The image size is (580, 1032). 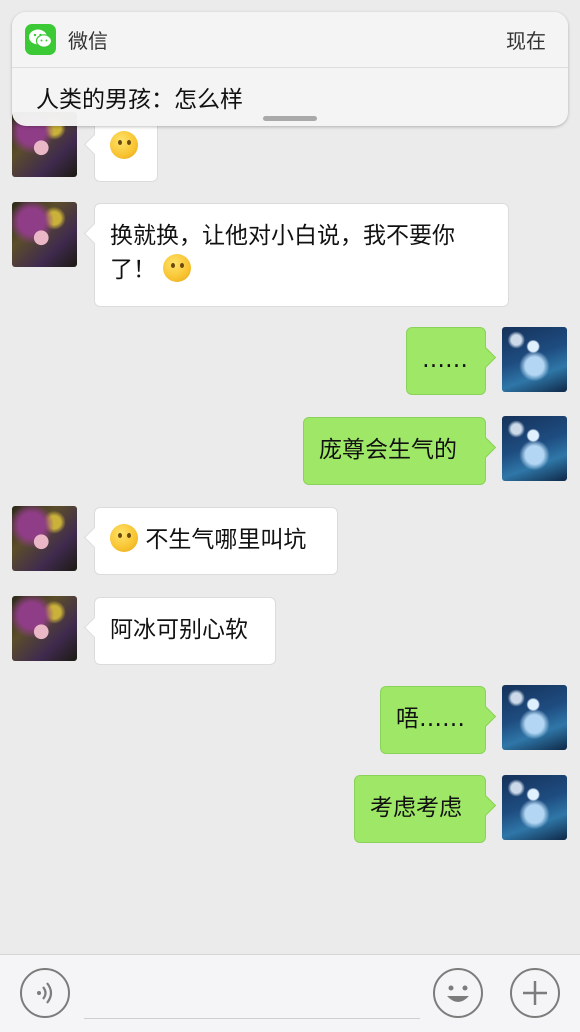 What do you see at coordinates (88, 41) in the screenshot?
I see `notification-app-name: 微信` at bounding box center [88, 41].